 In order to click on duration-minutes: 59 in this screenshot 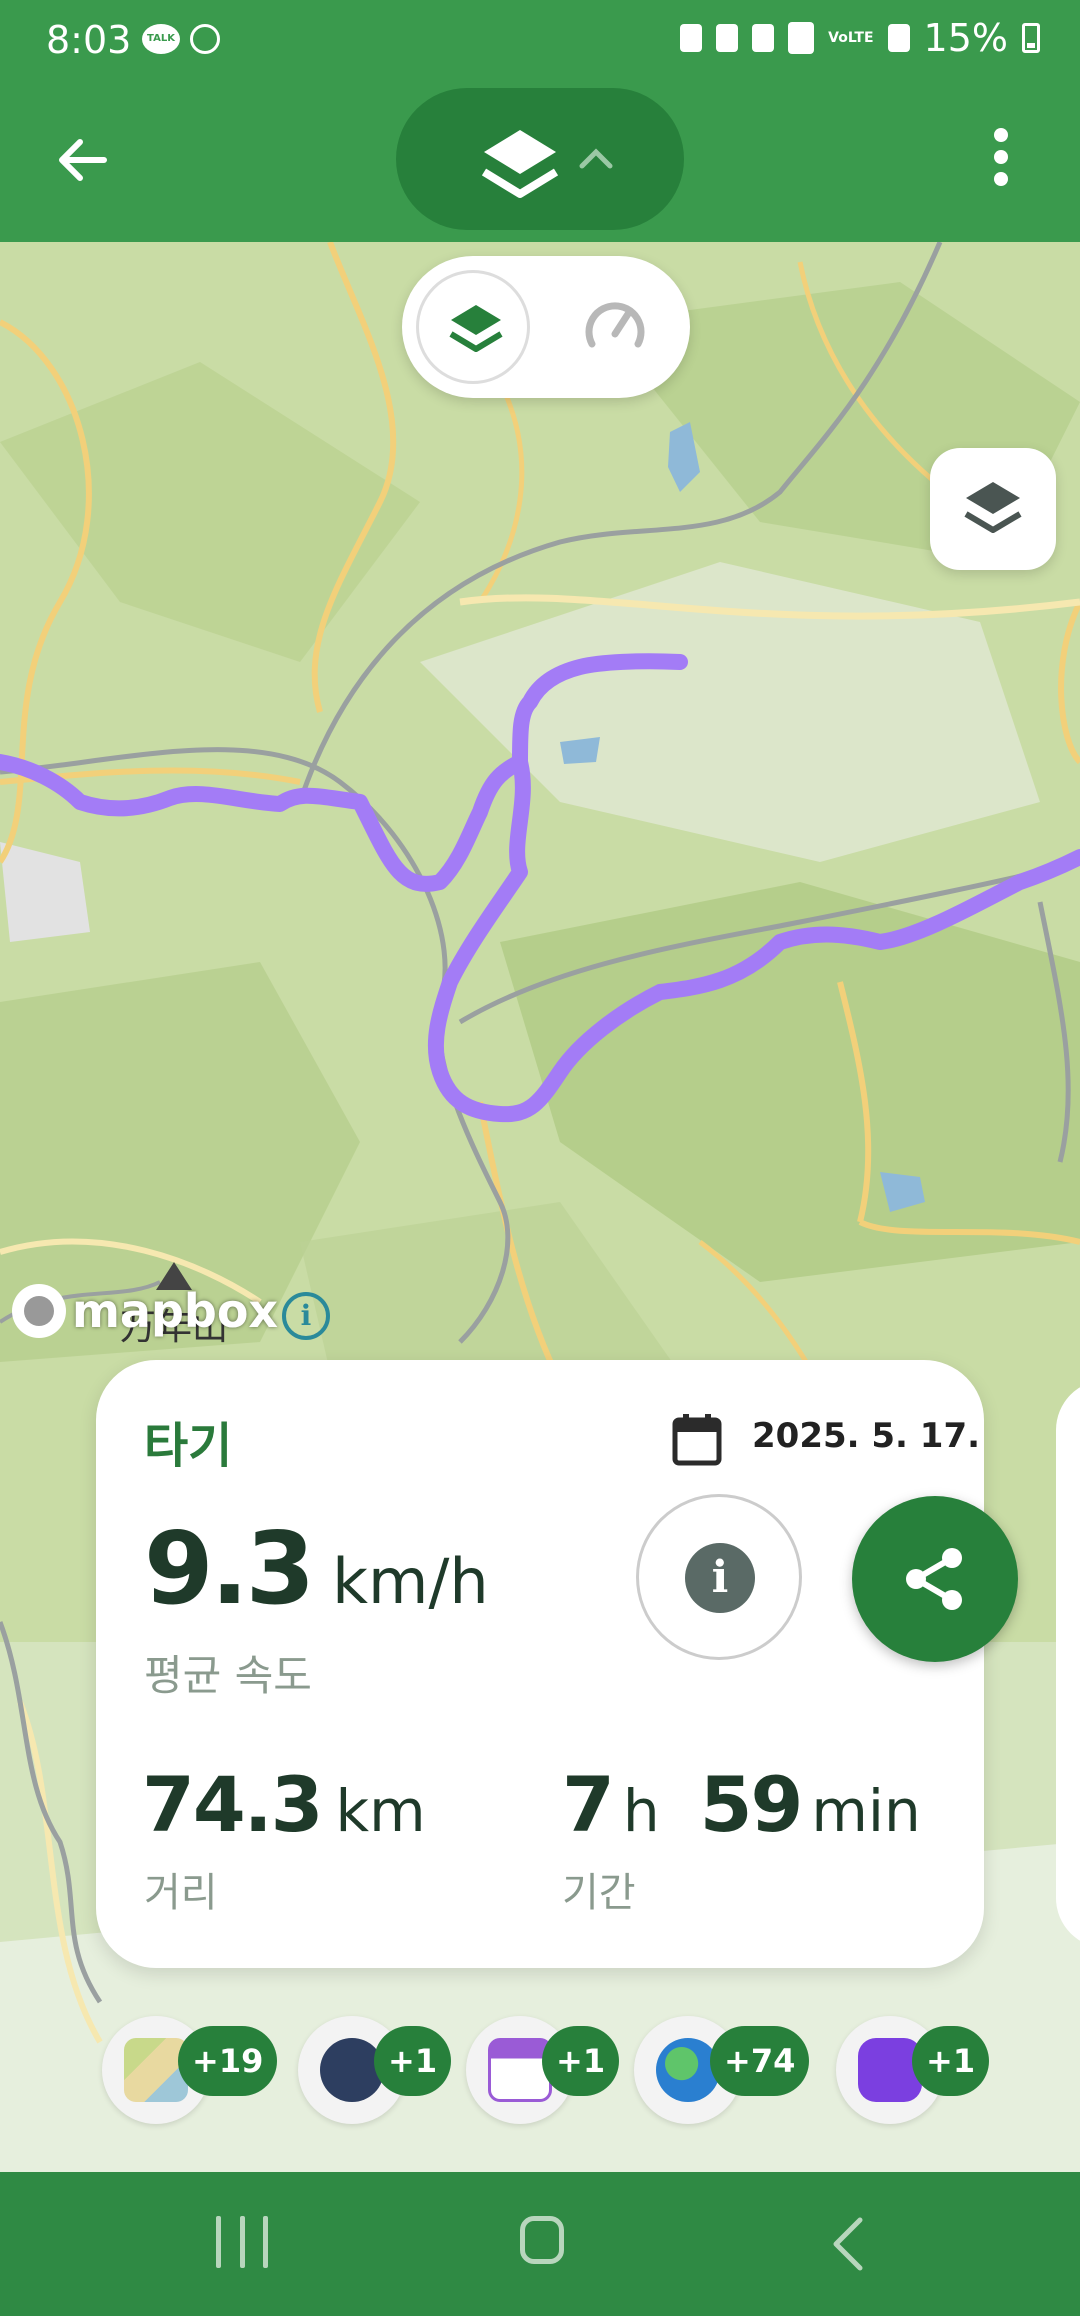, I will do `click(751, 1804)`.